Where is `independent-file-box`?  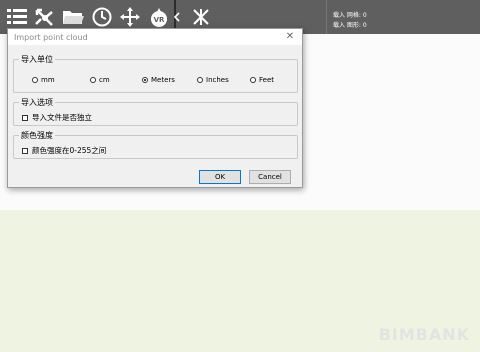
independent-file-box is located at coordinates (25, 117).